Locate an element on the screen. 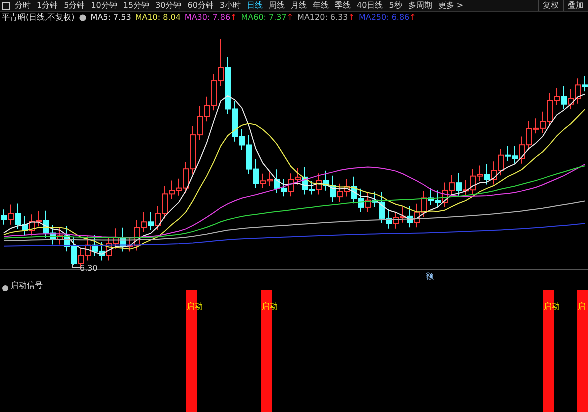  period-tab: 更多 > is located at coordinates (451, 5).